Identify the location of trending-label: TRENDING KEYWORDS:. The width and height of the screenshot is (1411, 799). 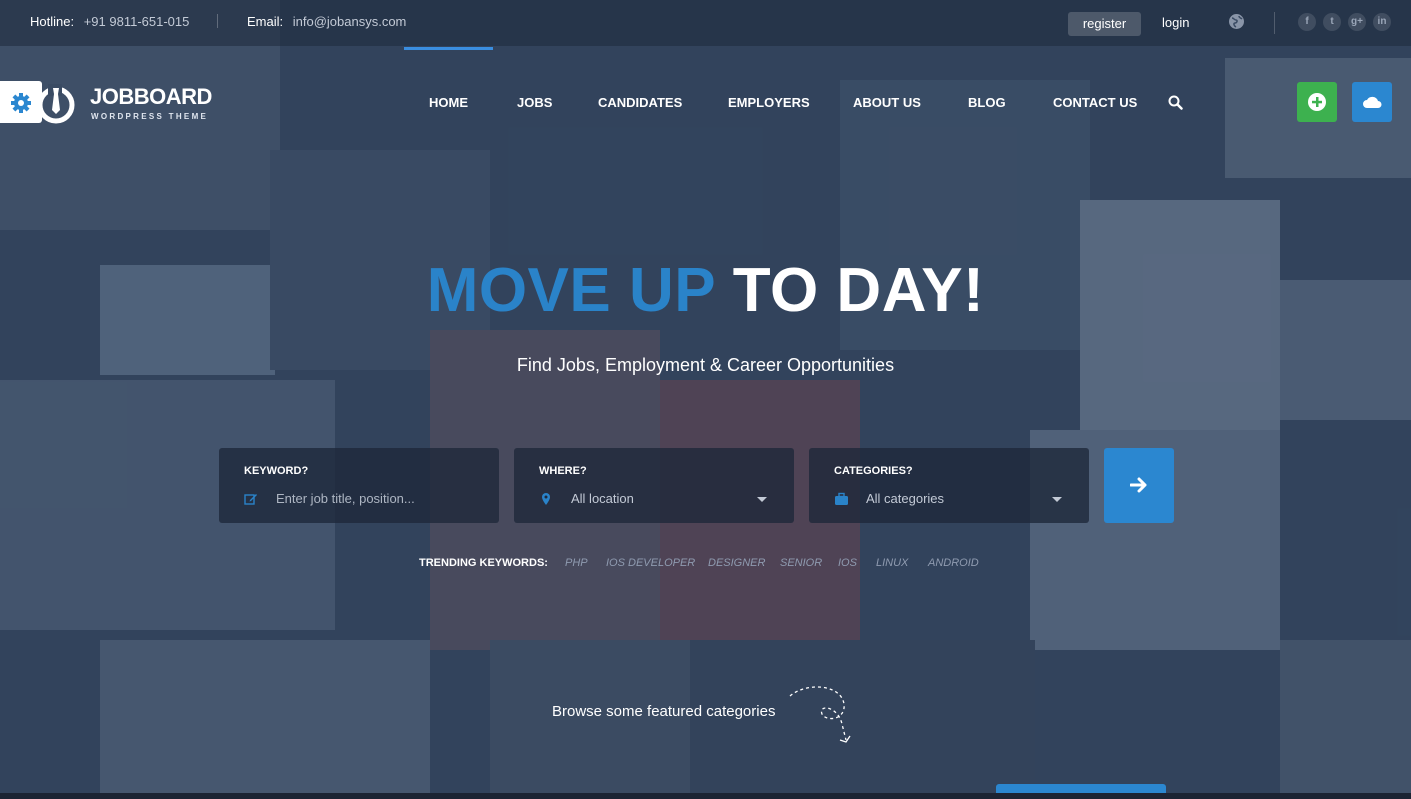
(483, 563).